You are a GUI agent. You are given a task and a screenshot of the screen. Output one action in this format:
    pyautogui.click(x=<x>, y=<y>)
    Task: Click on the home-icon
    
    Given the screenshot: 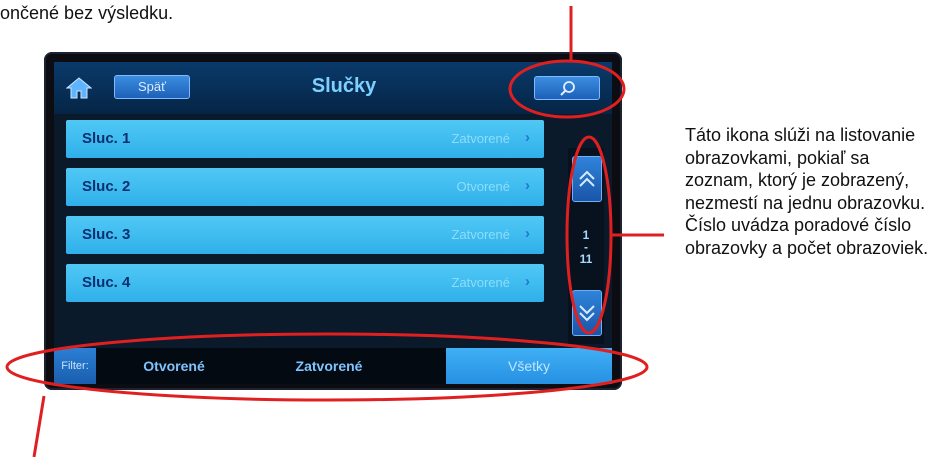 What is the action you would take?
    pyautogui.click(x=79, y=88)
    